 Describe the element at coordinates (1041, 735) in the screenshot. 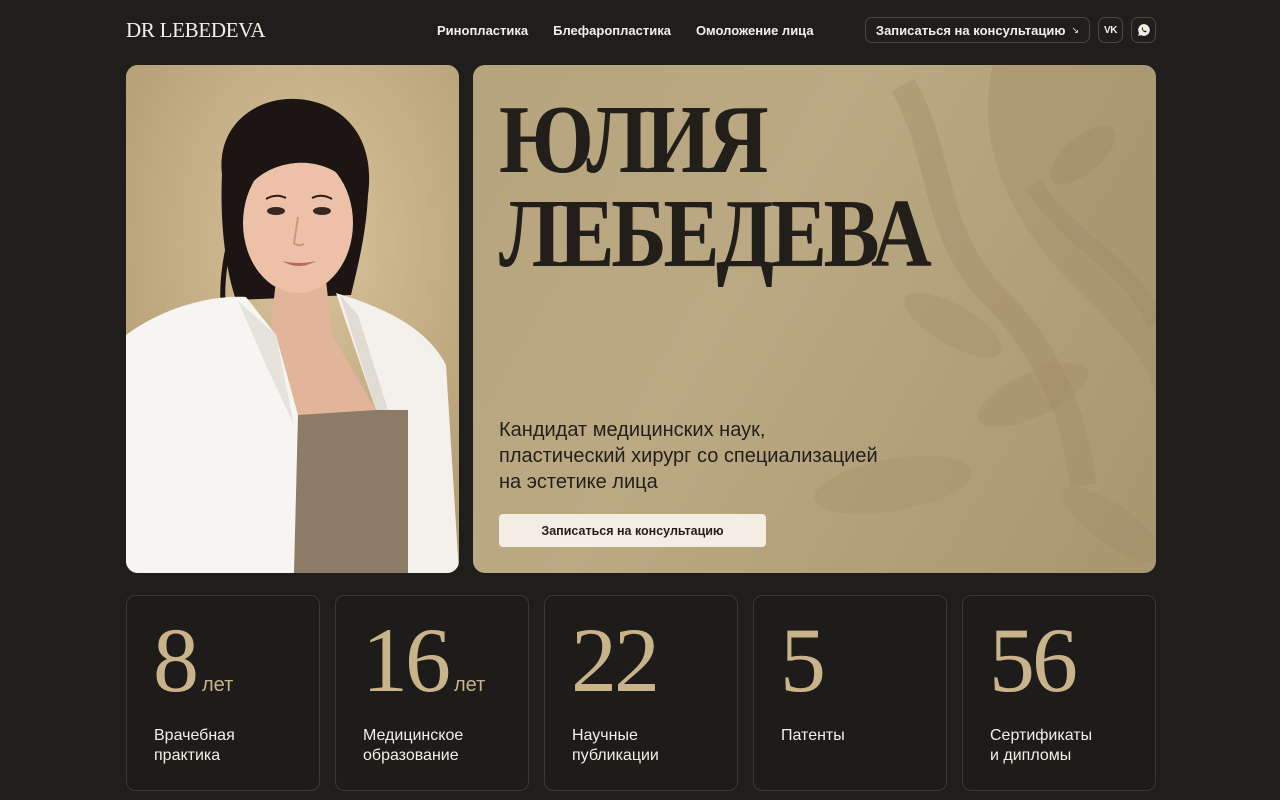

I see `stat-label-line1: Сертификаты` at that location.